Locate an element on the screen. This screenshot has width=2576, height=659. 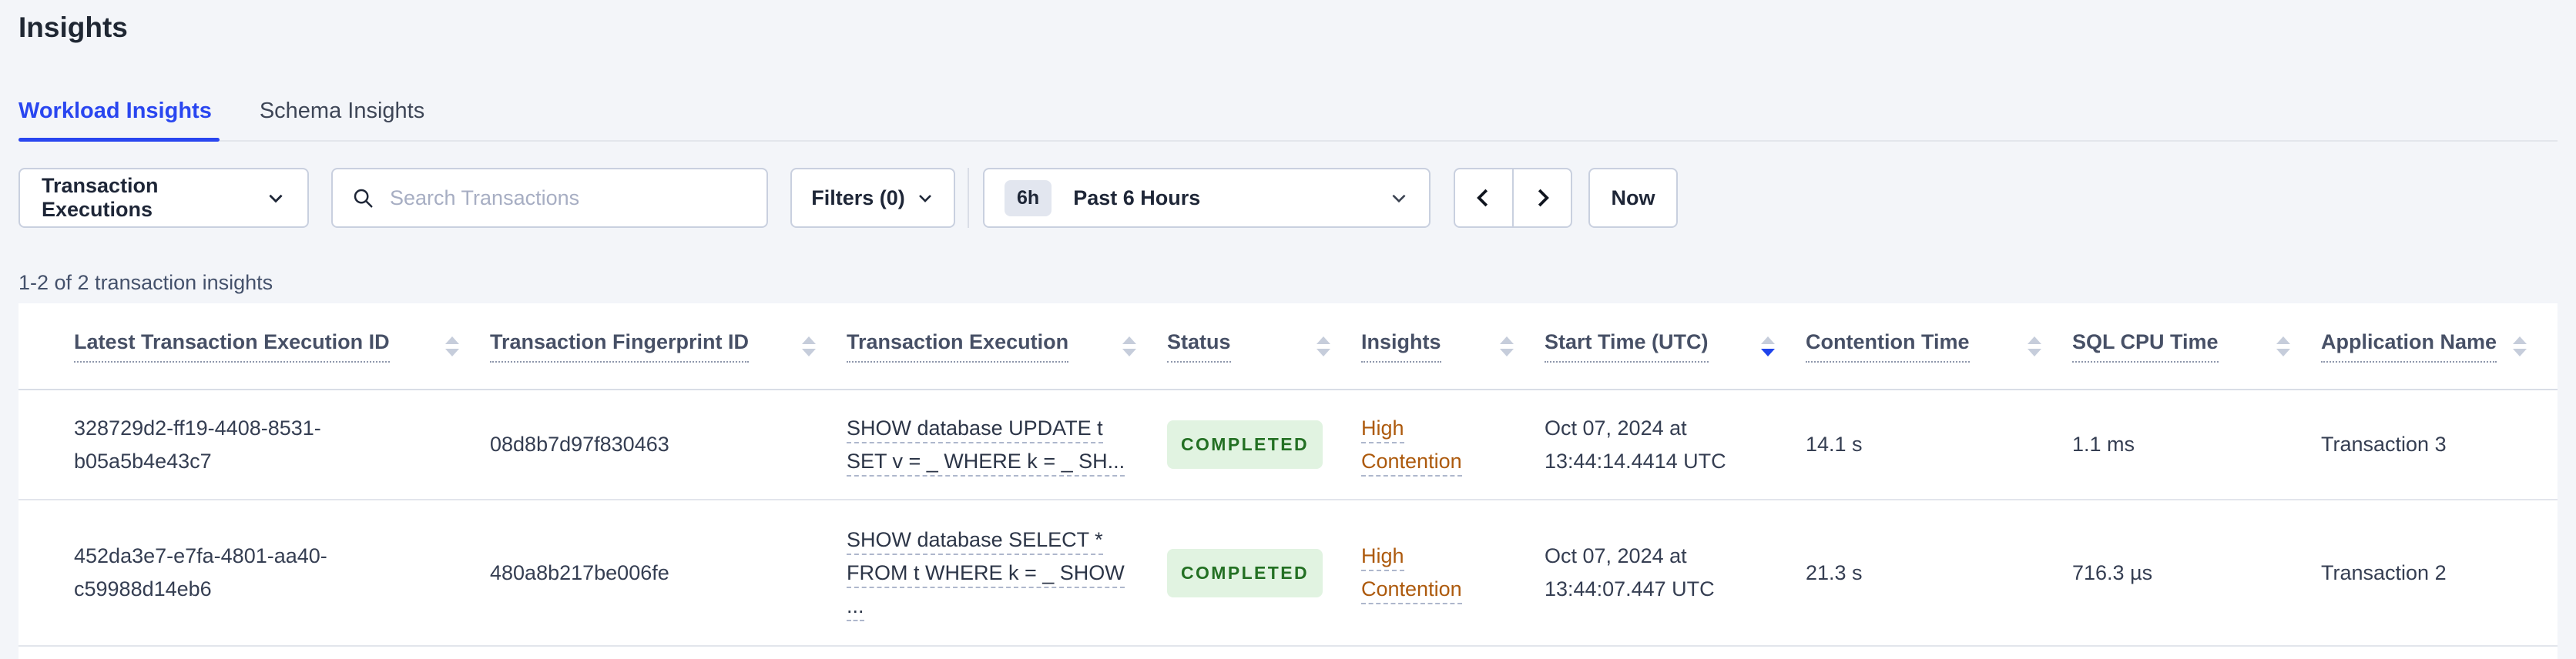
toolbar-divider is located at coordinates (968, 198).